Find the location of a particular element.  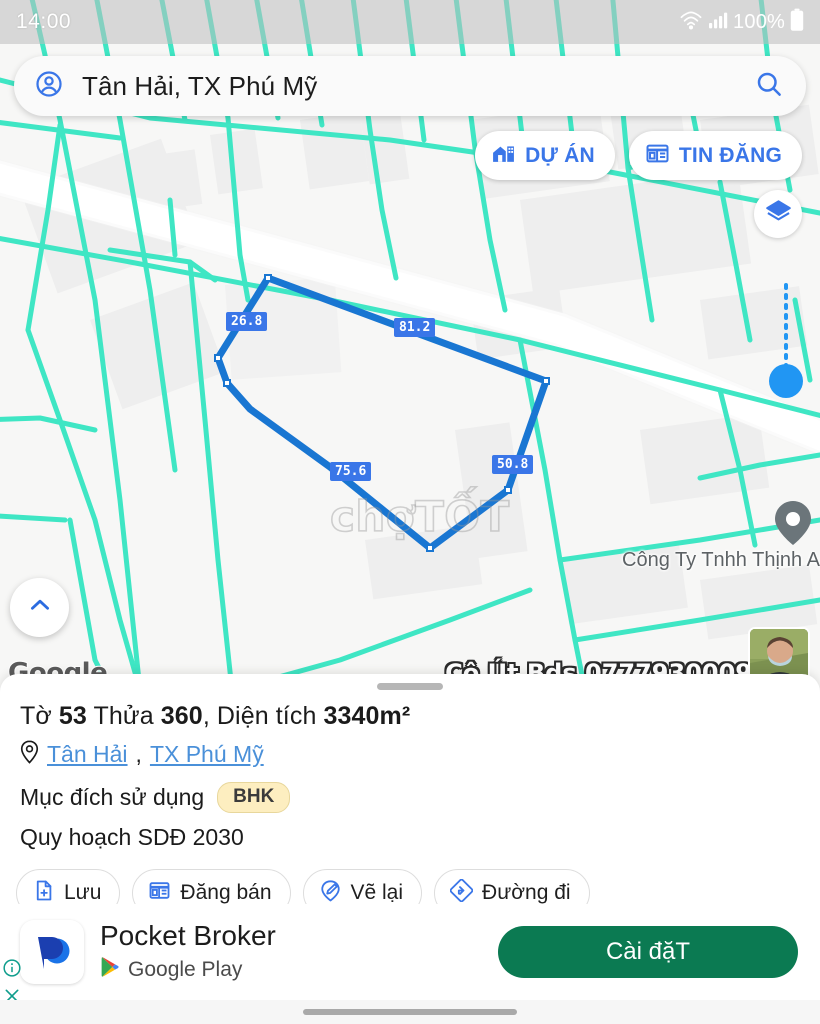

action-label: Đăng bán is located at coordinates (226, 892).